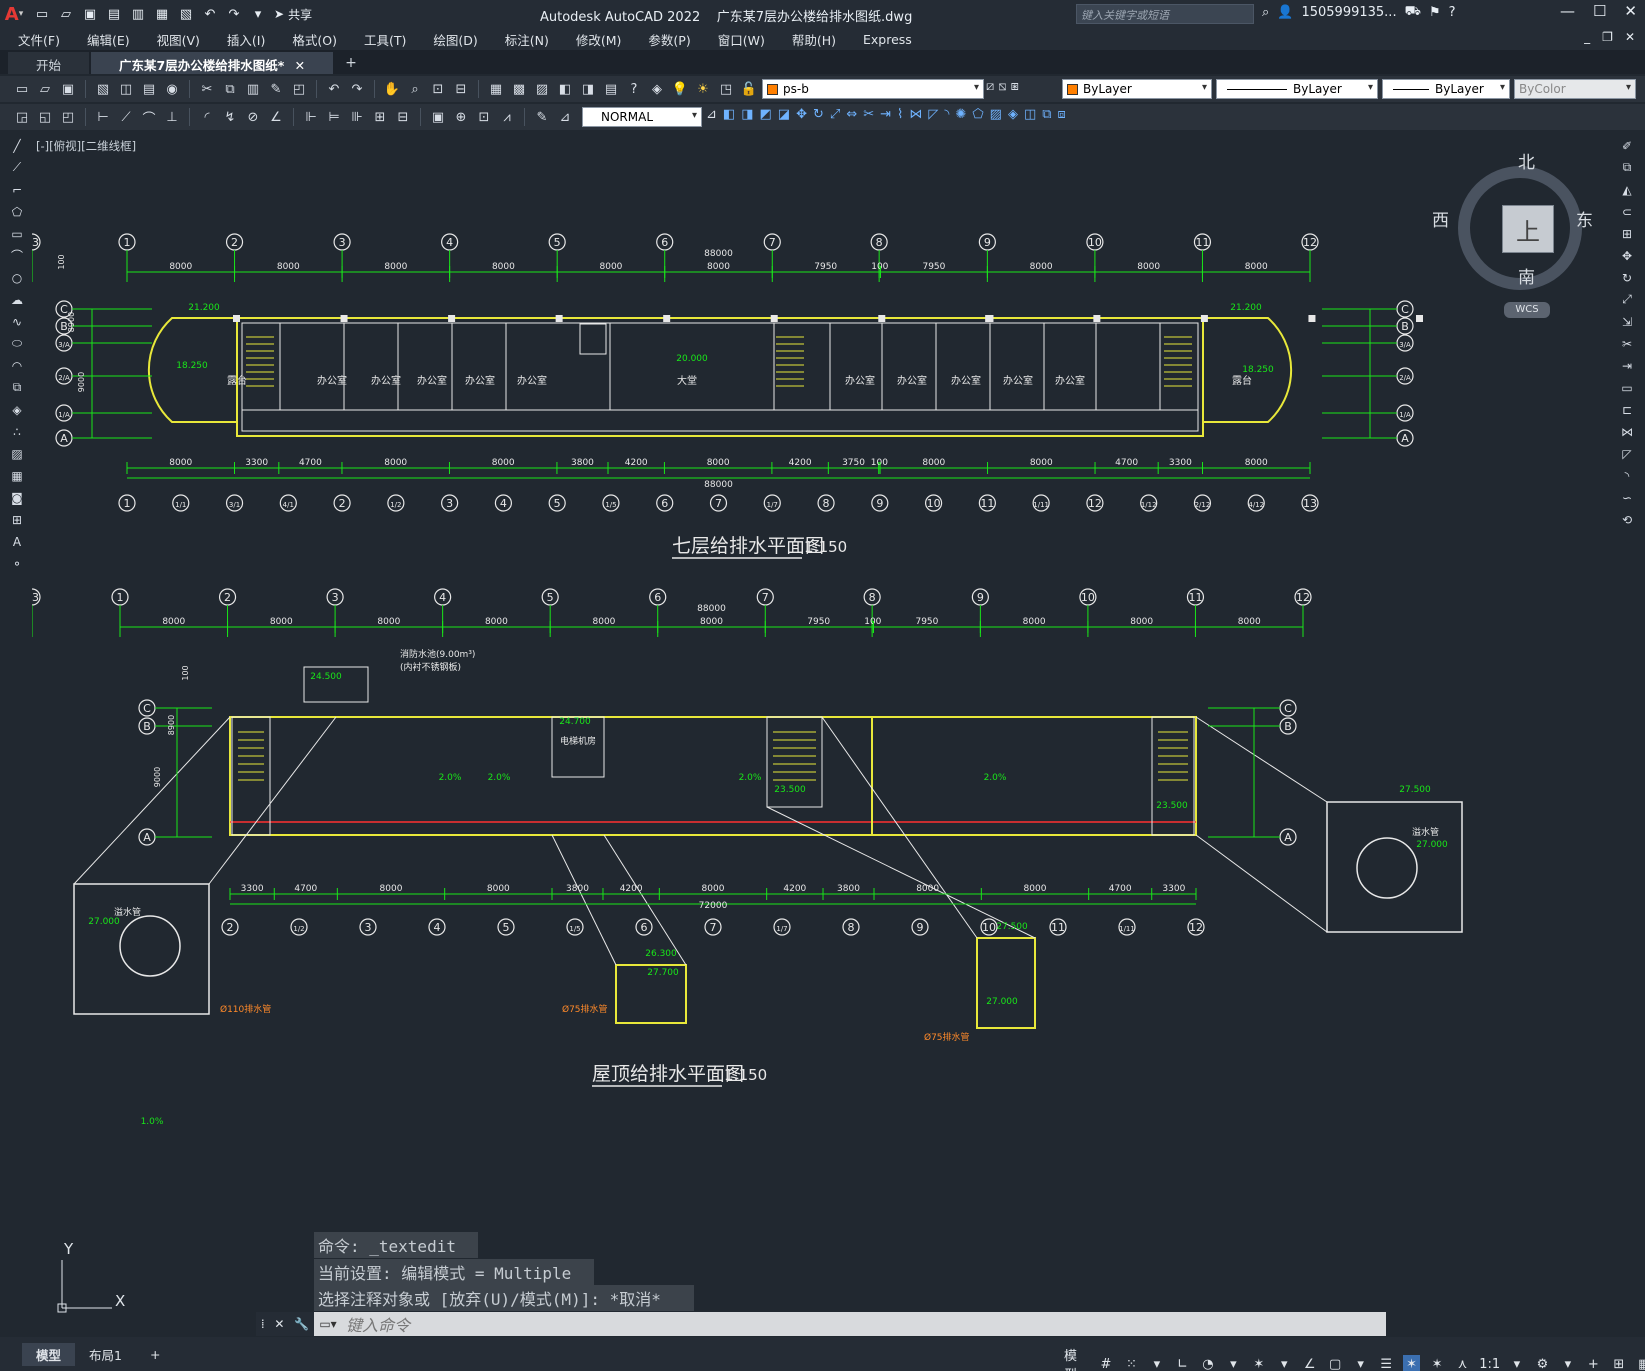  What do you see at coordinates (1207, 1363) in the screenshot?
I see `polar-icon: ◔` at bounding box center [1207, 1363].